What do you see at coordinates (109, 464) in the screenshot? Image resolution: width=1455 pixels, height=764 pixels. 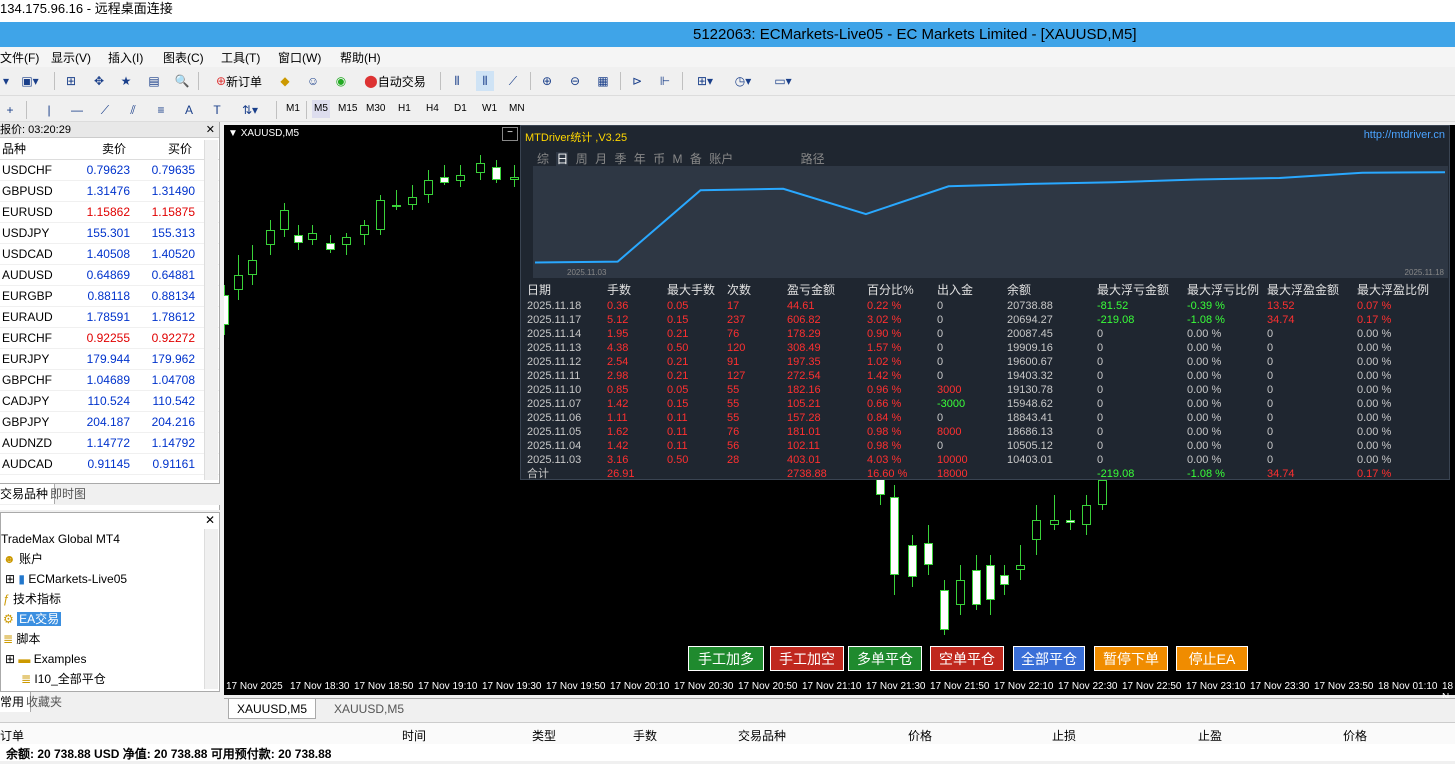 I see `symbol-row: AUDCAD 0.91145 0.91161` at bounding box center [109, 464].